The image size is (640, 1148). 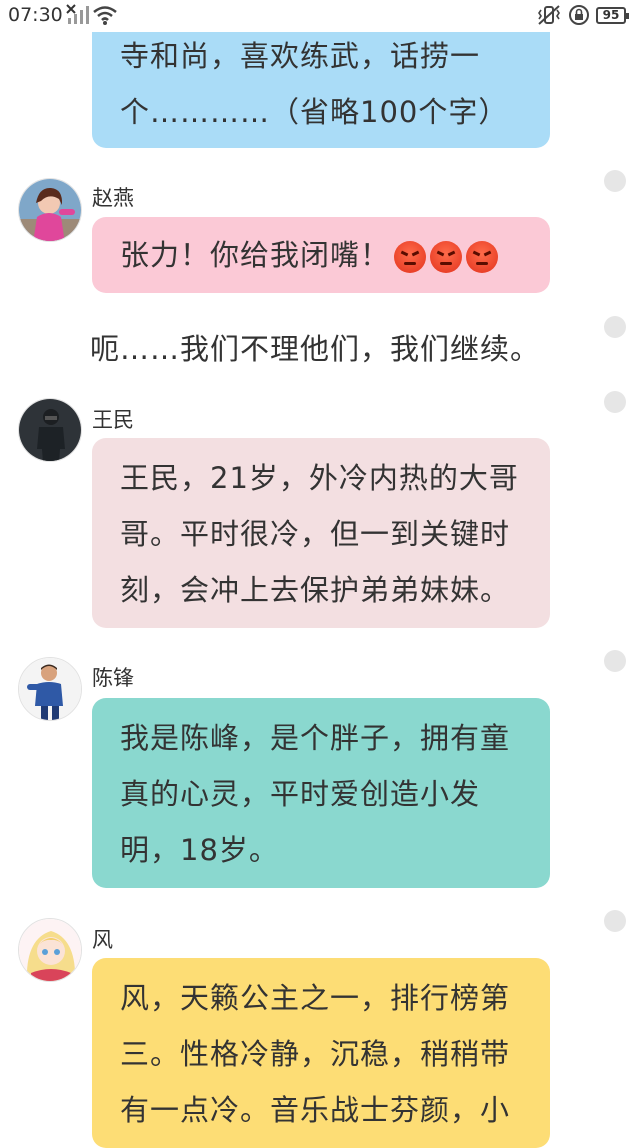 What do you see at coordinates (315, 534) in the screenshot?
I see `message-line: 哥。平时很冷，但一到关键时` at bounding box center [315, 534].